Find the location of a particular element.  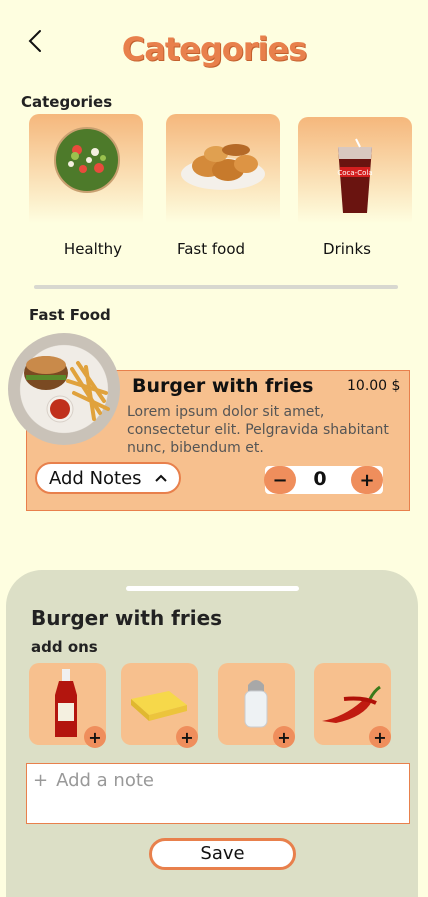

add-note-field: + Add a note is located at coordinates (218, 793).